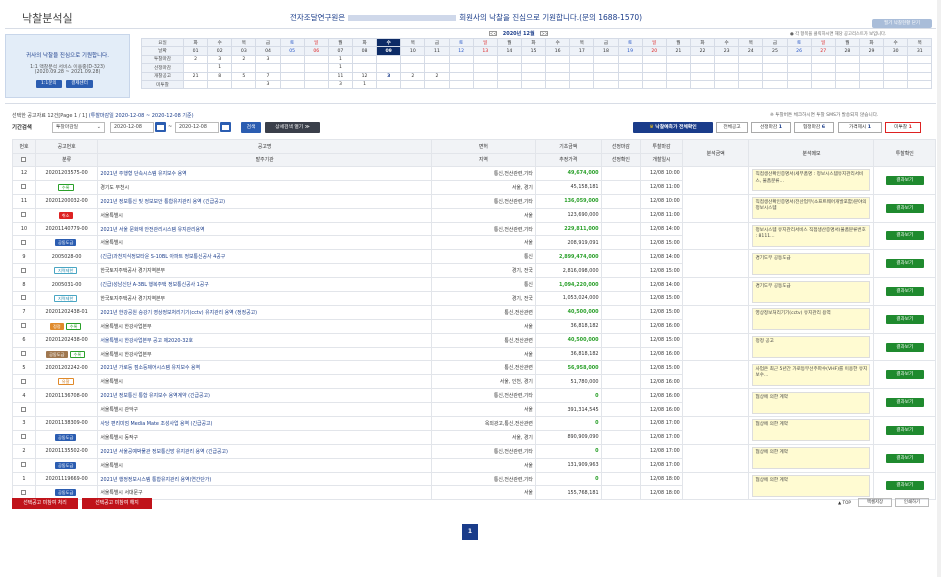 This screenshot has width=941, height=577. What do you see at coordinates (751, 51) in the screenshot?
I see `date-cell: 24` at bounding box center [751, 51].